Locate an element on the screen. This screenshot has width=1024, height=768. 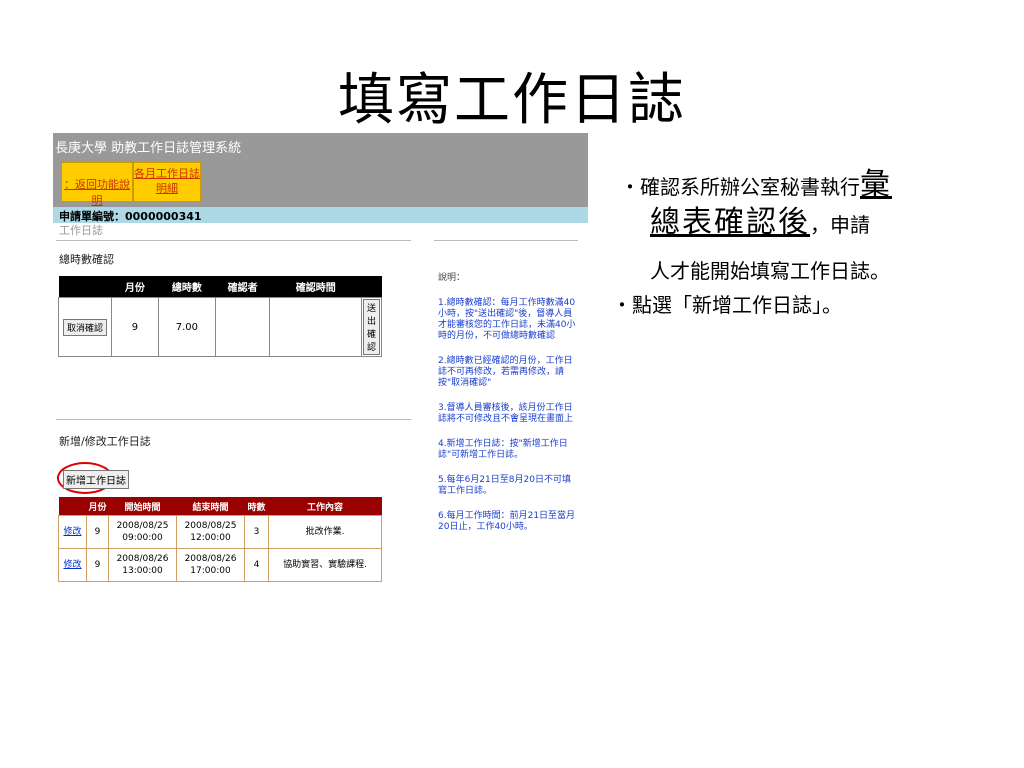
slide-title: 填寫工作日誌 is located at coordinates (512, 100).